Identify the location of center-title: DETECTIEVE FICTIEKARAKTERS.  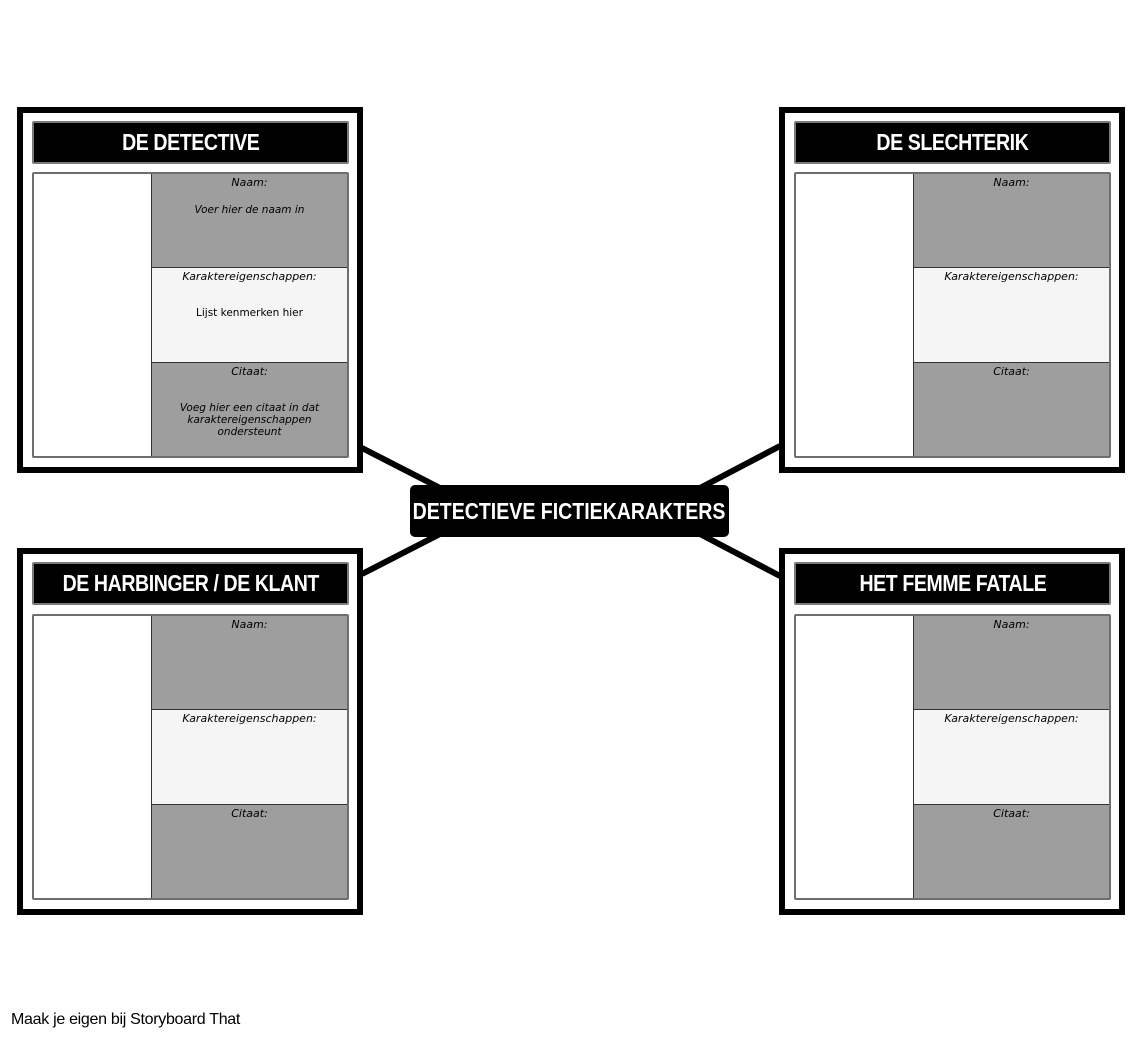
(569, 510).